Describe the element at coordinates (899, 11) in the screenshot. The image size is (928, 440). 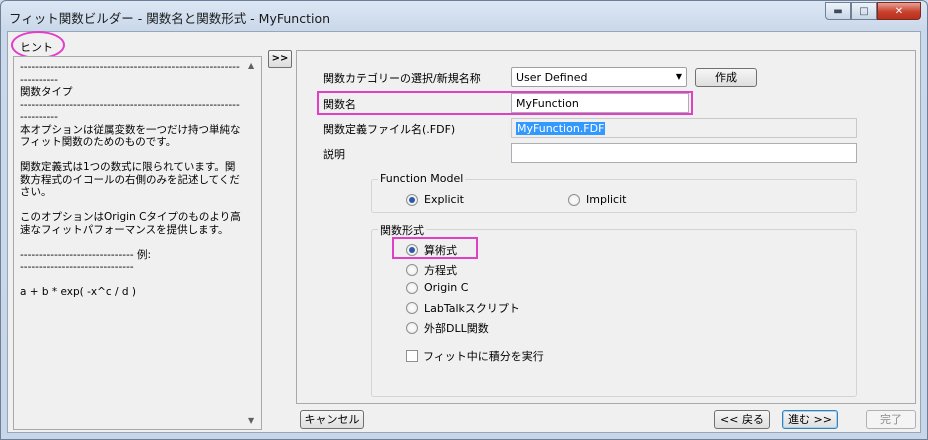
I see `close-button: ✕` at that location.